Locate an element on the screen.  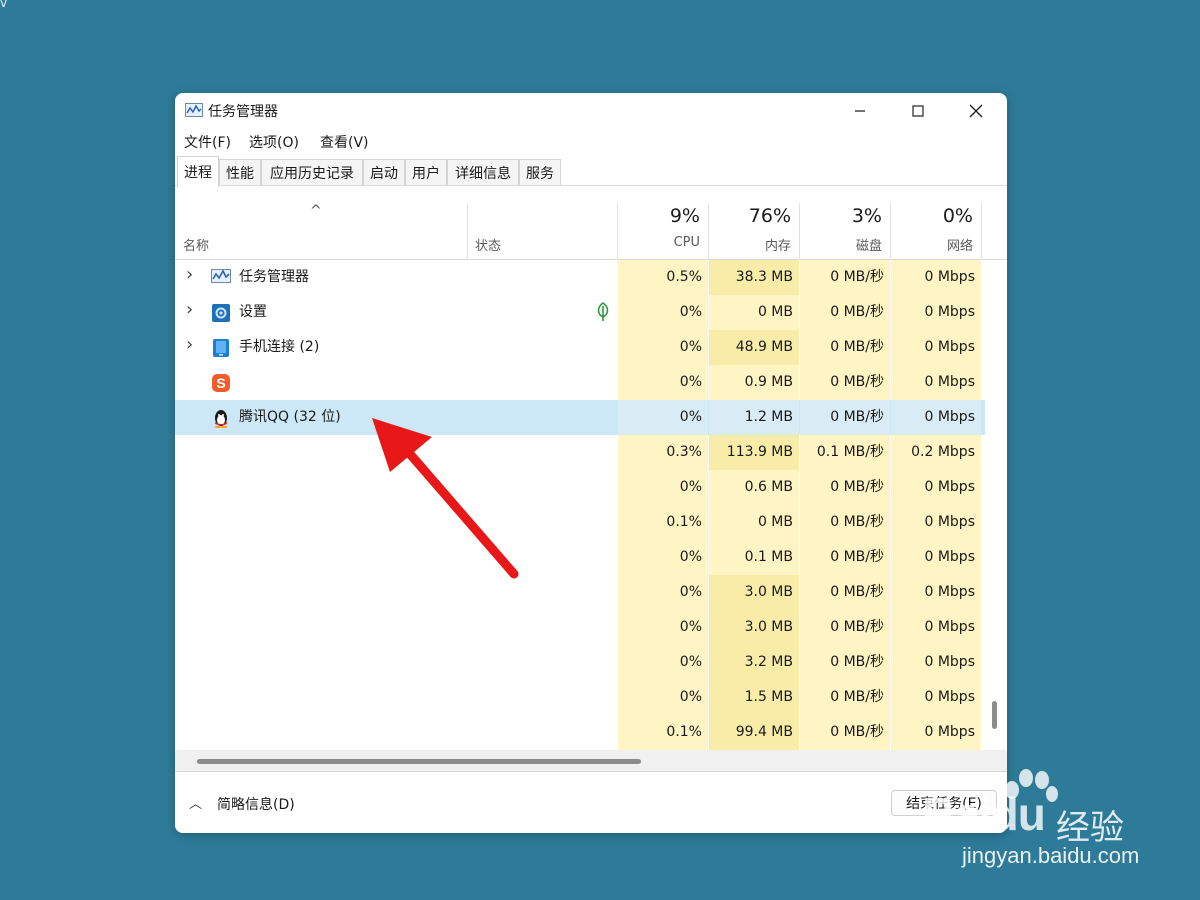
watermark-brand: Baidu is located at coordinates (984, 814).